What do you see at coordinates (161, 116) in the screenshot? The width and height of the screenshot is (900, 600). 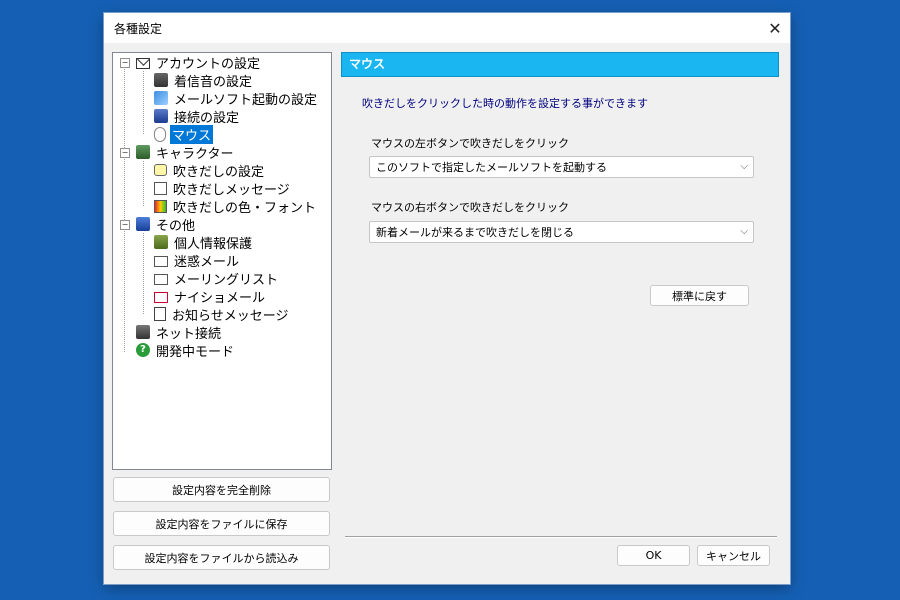 I see `connection-icon` at bounding box center [161, 116].